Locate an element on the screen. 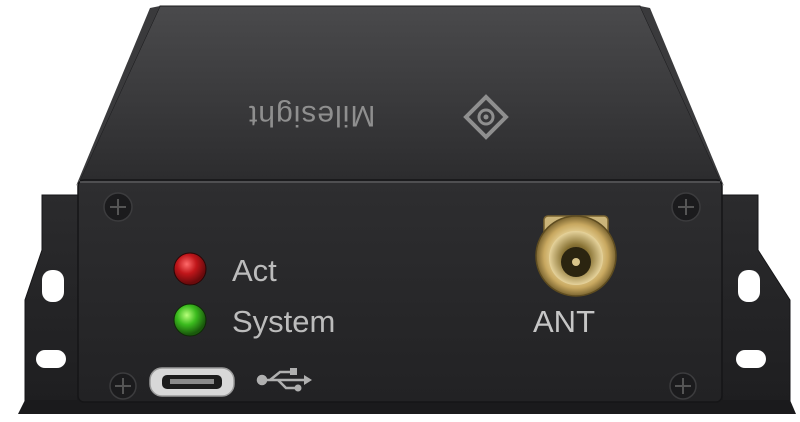 Image resolution: width=800 pixels, height=422 pixels. micro-usb-port is located at coordinates (192, 382).